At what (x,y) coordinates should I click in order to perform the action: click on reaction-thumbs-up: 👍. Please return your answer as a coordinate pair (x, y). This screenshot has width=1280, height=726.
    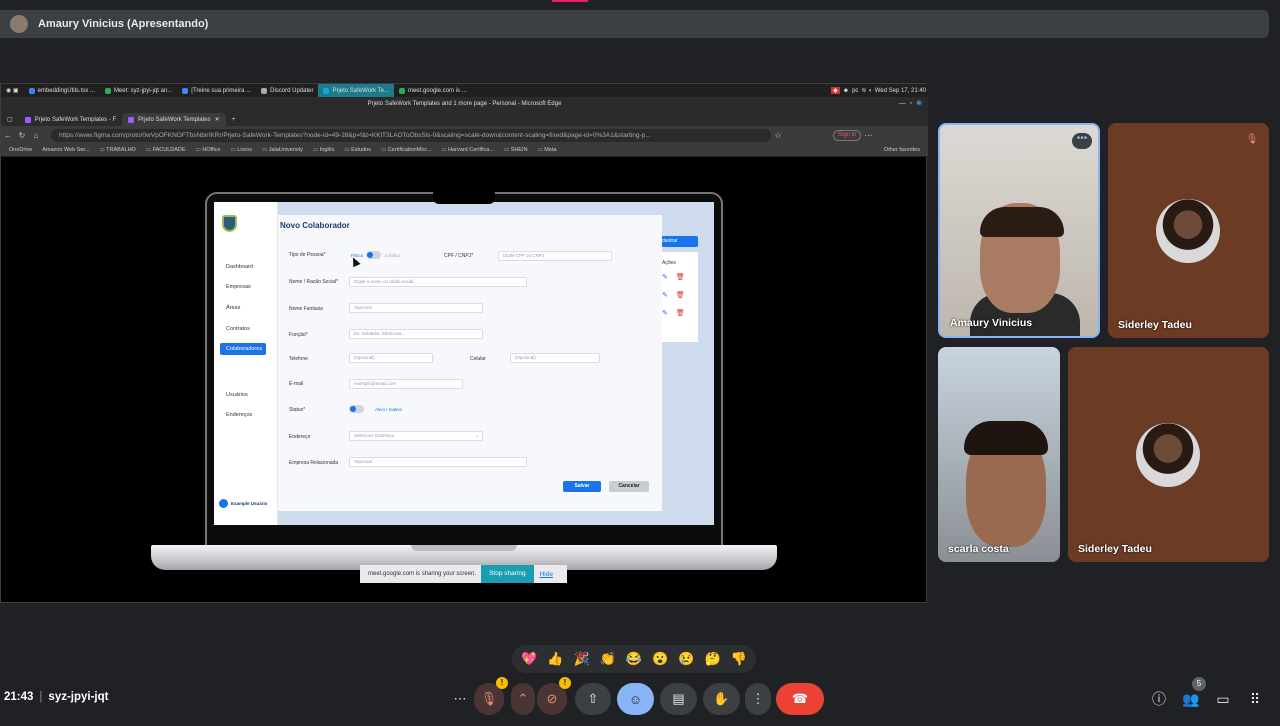
    Looking at the image, I should click on (555, 659).